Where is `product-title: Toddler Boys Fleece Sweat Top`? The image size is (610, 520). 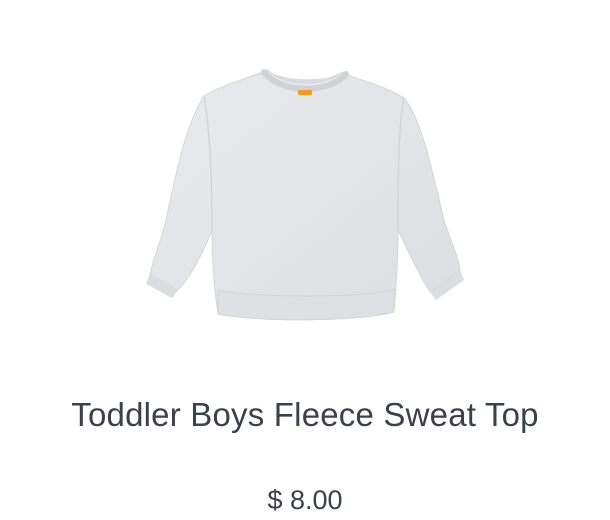
product-title: Toddler Boys Fleece Sweat Top is located at coordinates (305, 415).